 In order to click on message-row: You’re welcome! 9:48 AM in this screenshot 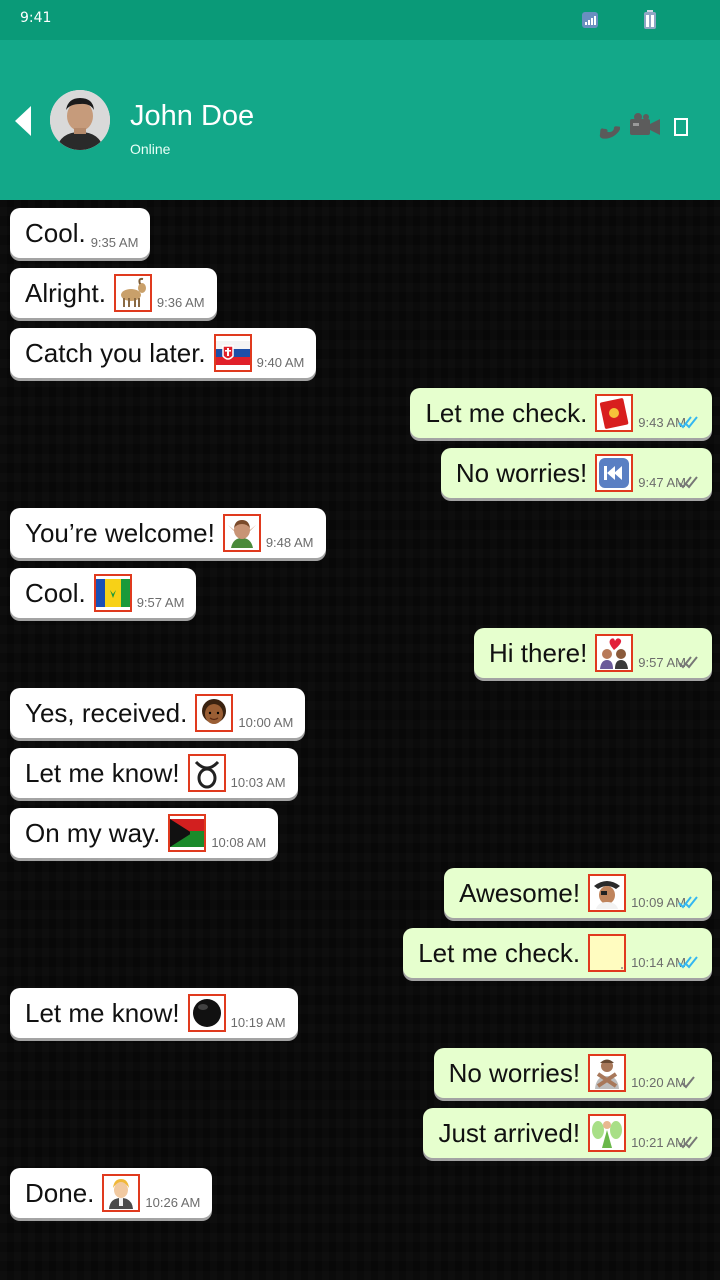, I will do `click(360, 538)`.